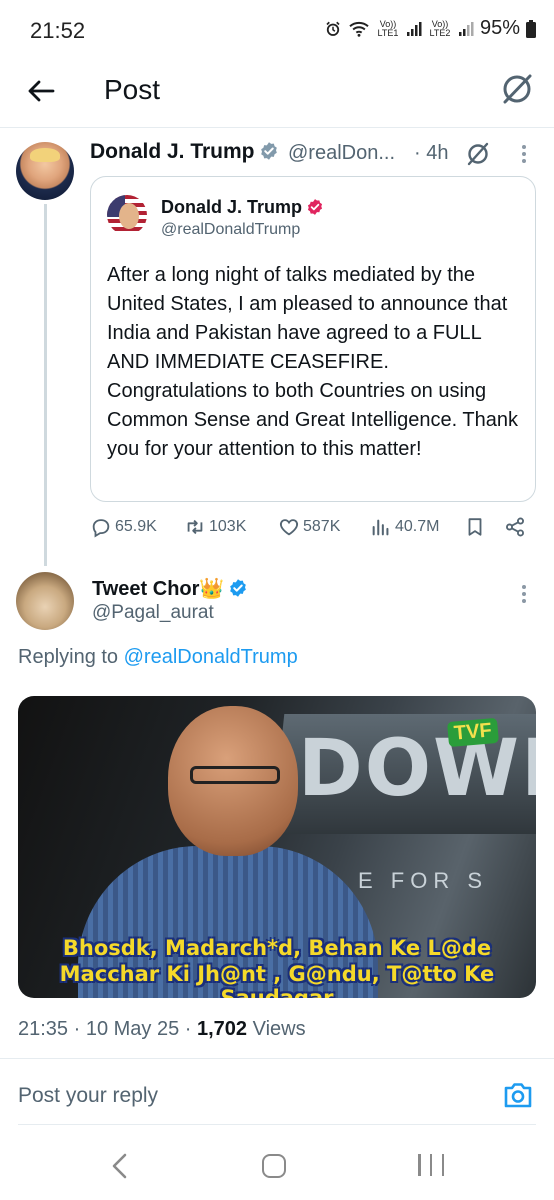 The height and width of the screenshot is (1200, 554). Describe the element at coordinates (322, 526) in the screenshot. I see `like-count: 587K` at that location.